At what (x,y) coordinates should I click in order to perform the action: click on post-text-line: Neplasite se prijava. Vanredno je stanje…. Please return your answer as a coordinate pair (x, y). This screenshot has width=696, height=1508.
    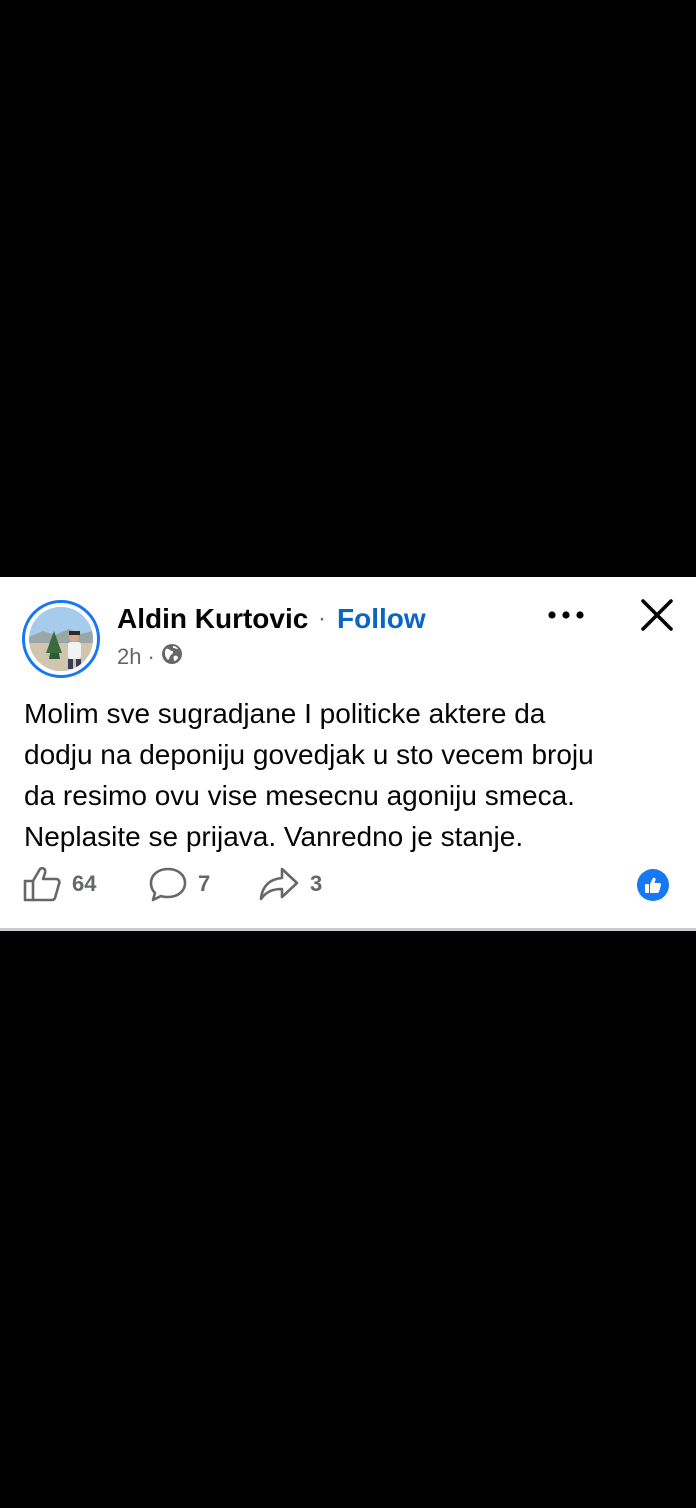
    Looking at the image, I should click on (274, 836).